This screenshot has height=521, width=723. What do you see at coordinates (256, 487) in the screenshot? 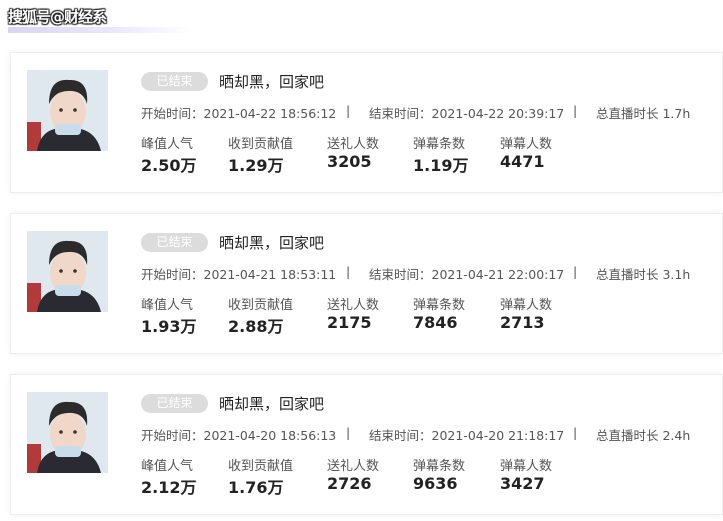
I see `stat-value-contribution: 1.76万` at bounding box center [256, 487].